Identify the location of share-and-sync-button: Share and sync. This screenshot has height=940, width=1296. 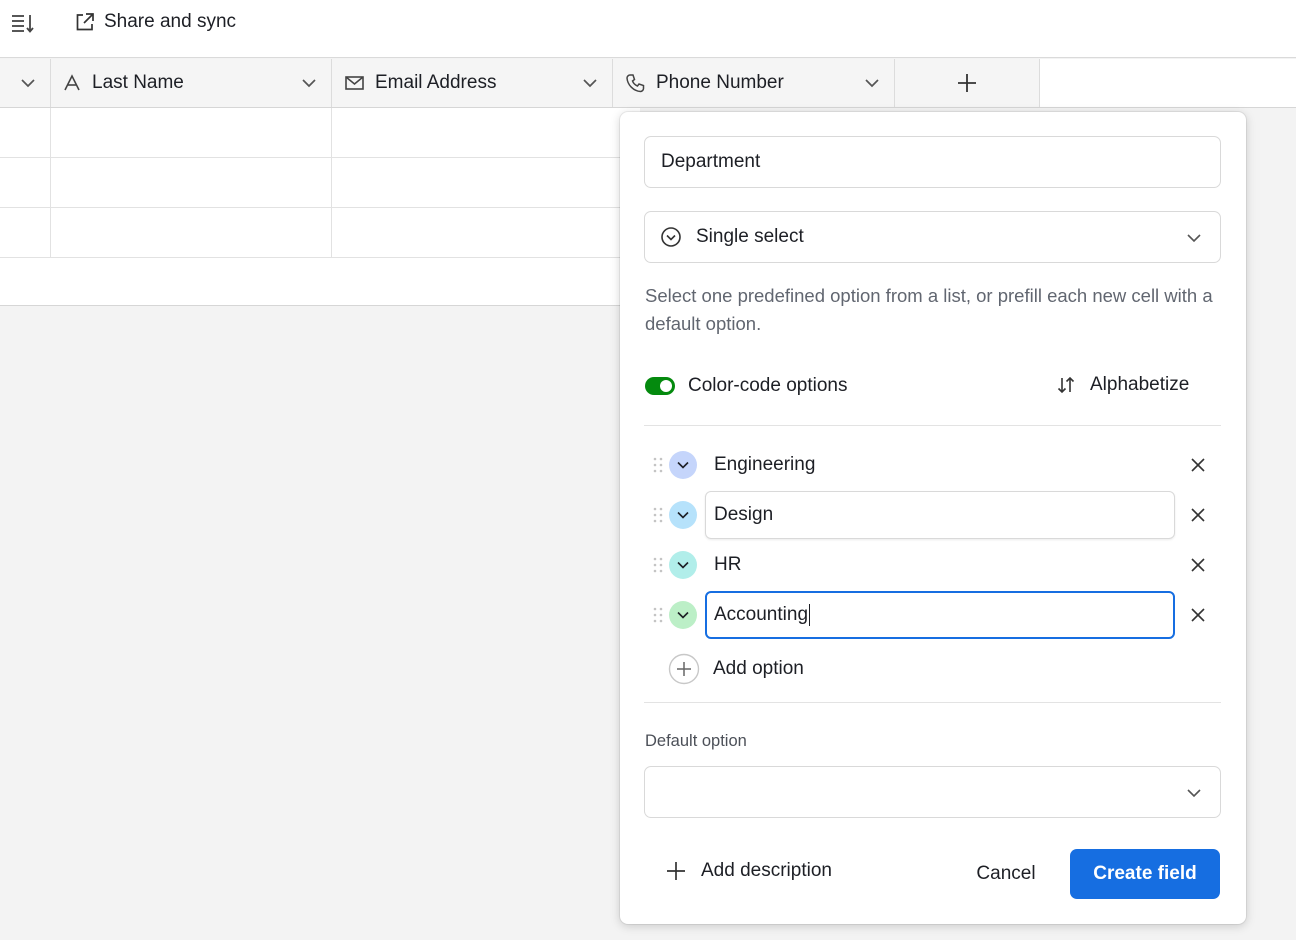
(155, 22).